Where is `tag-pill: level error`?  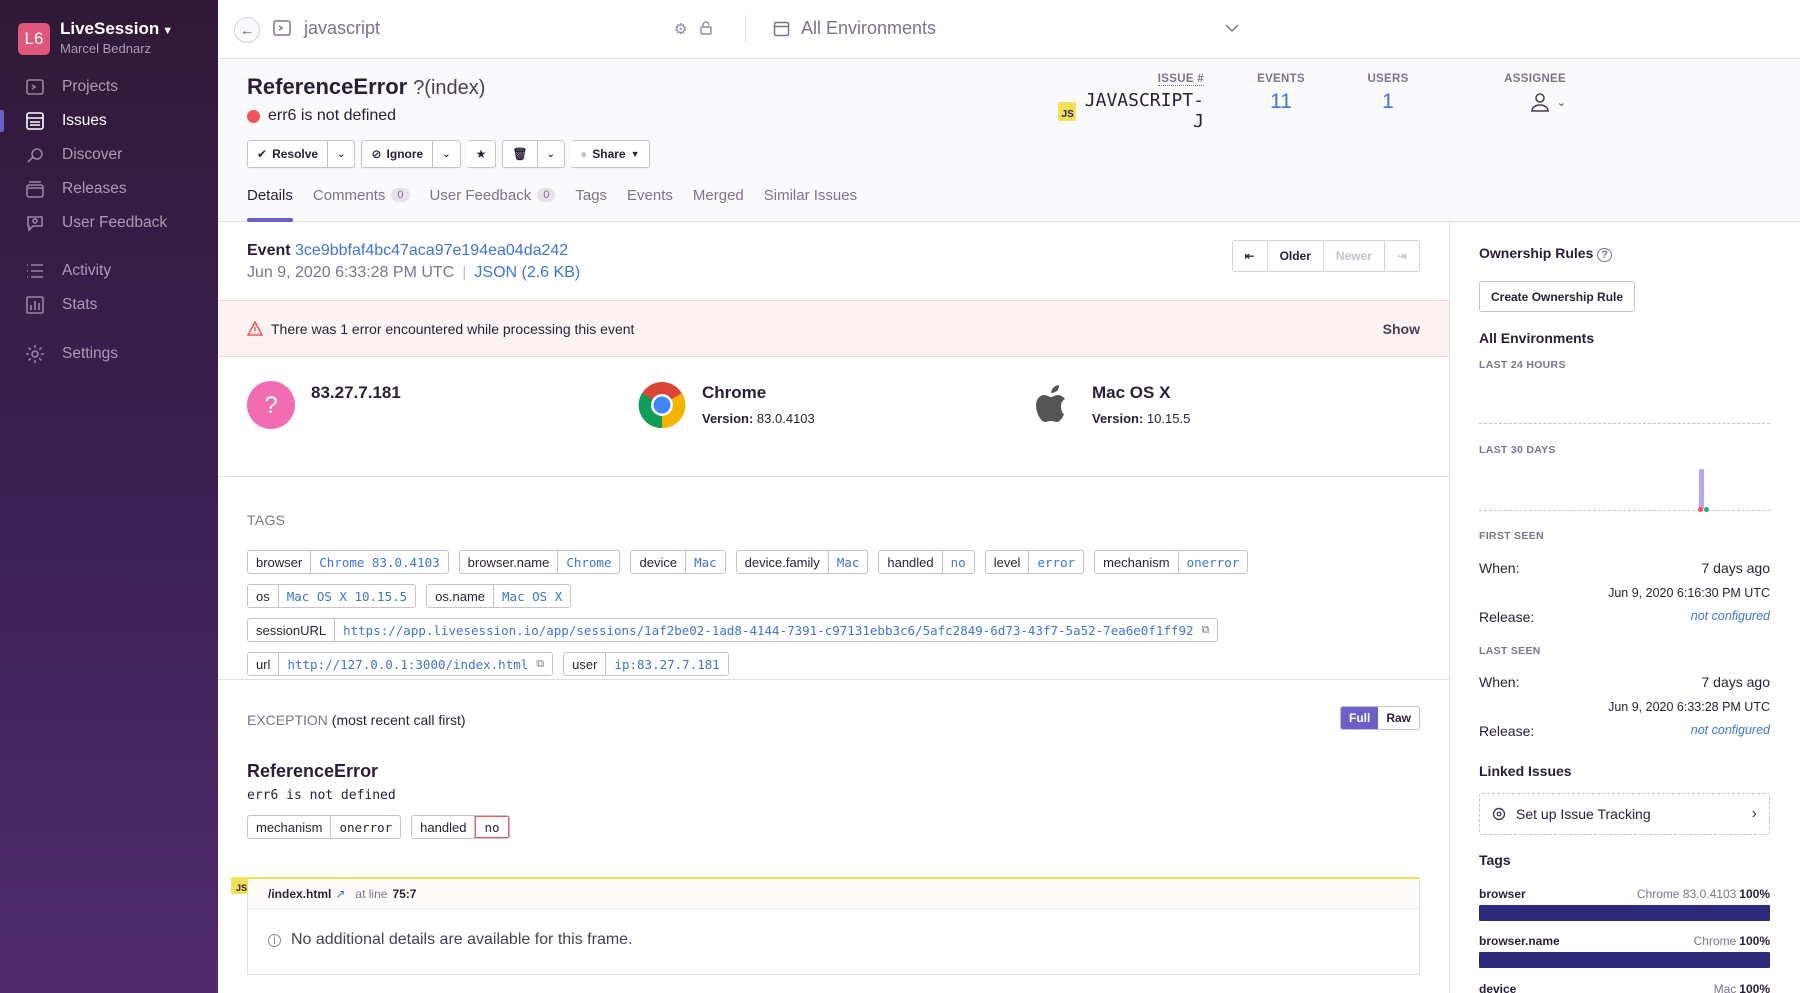
tag-pill: level error is located at coordinates (1034, 562).